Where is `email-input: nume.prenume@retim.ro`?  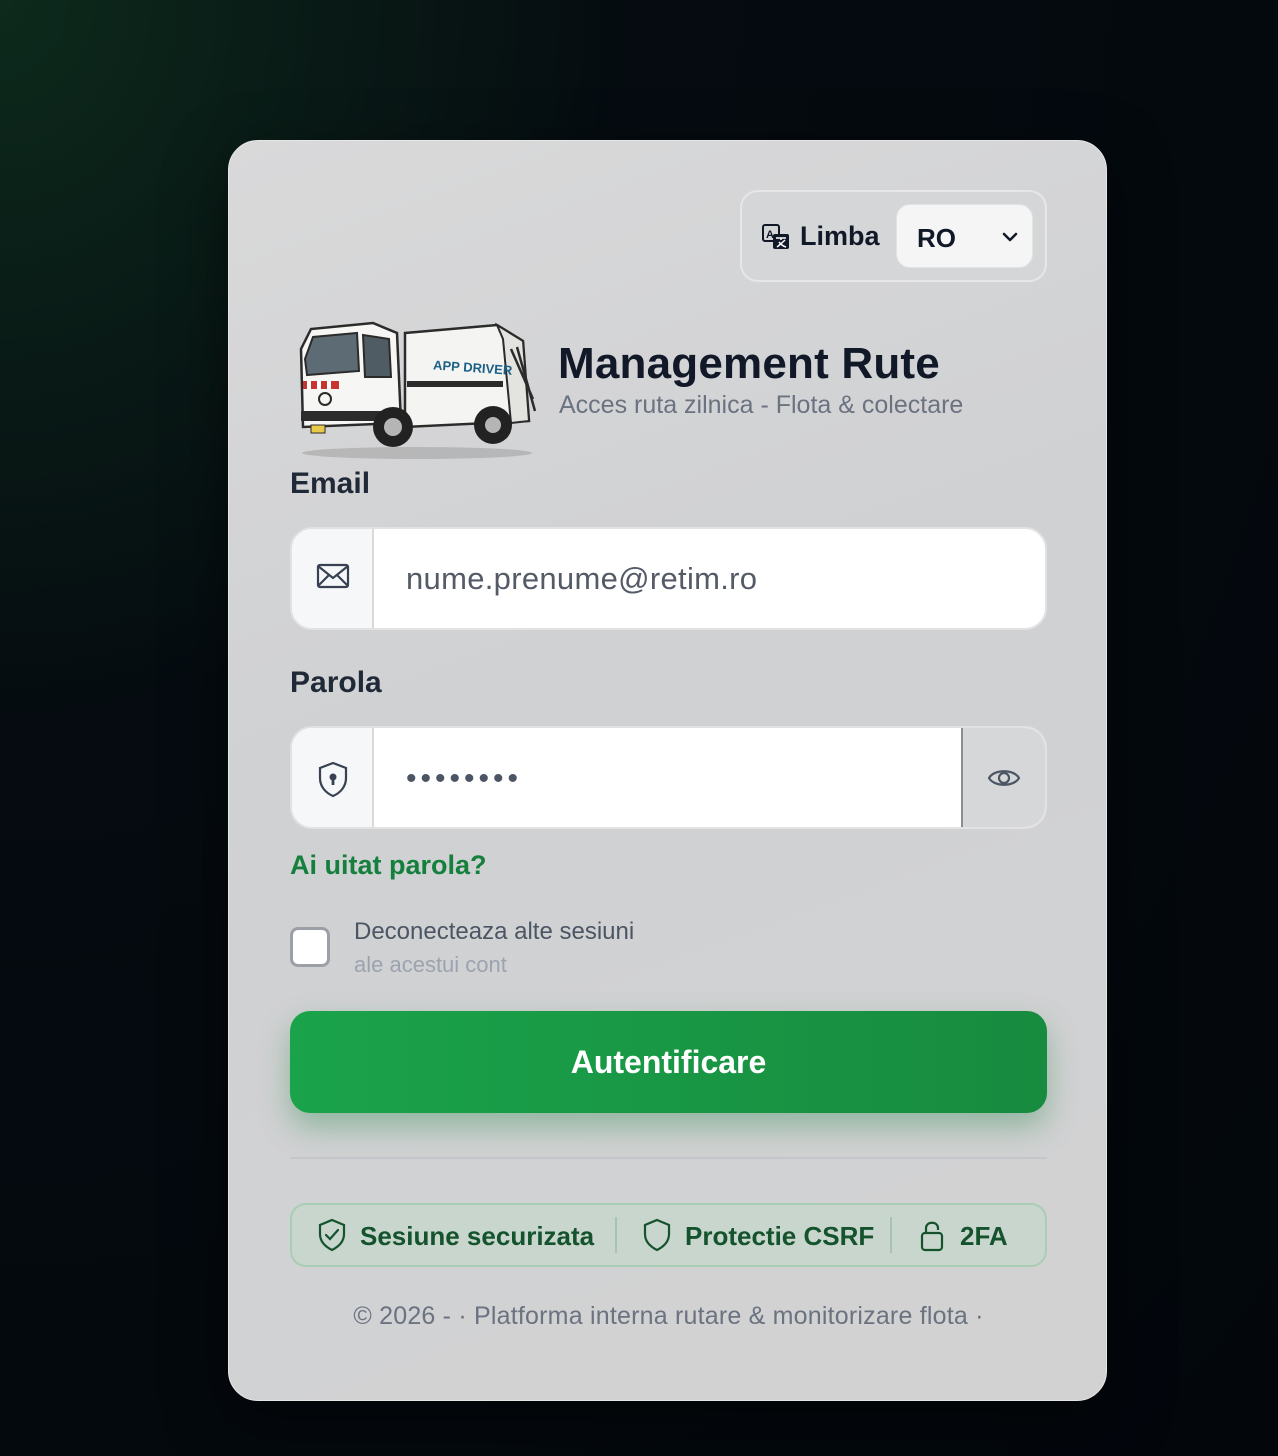
email-input: nume.prenume@retim.ro is located at coordinates (581, 579).